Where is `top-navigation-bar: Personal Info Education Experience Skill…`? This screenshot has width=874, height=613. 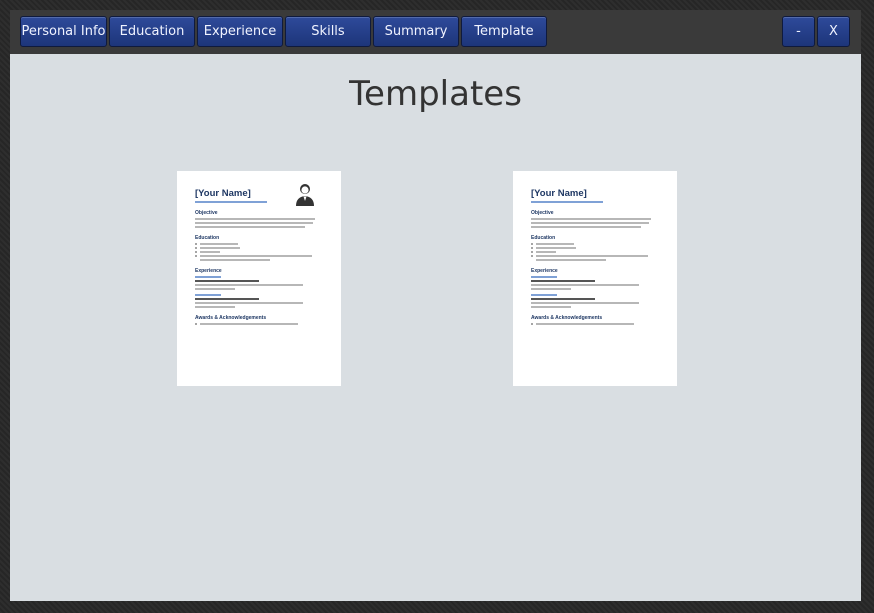
top-navigation-bar: Personal Info Education Experience Skill… is located at coordinates (435, 32).